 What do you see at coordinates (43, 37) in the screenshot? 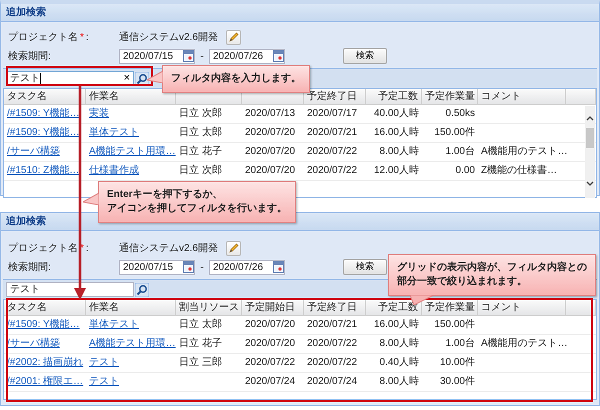
I see `field-label: プロジェクト名` at bounding box center [43, 37].